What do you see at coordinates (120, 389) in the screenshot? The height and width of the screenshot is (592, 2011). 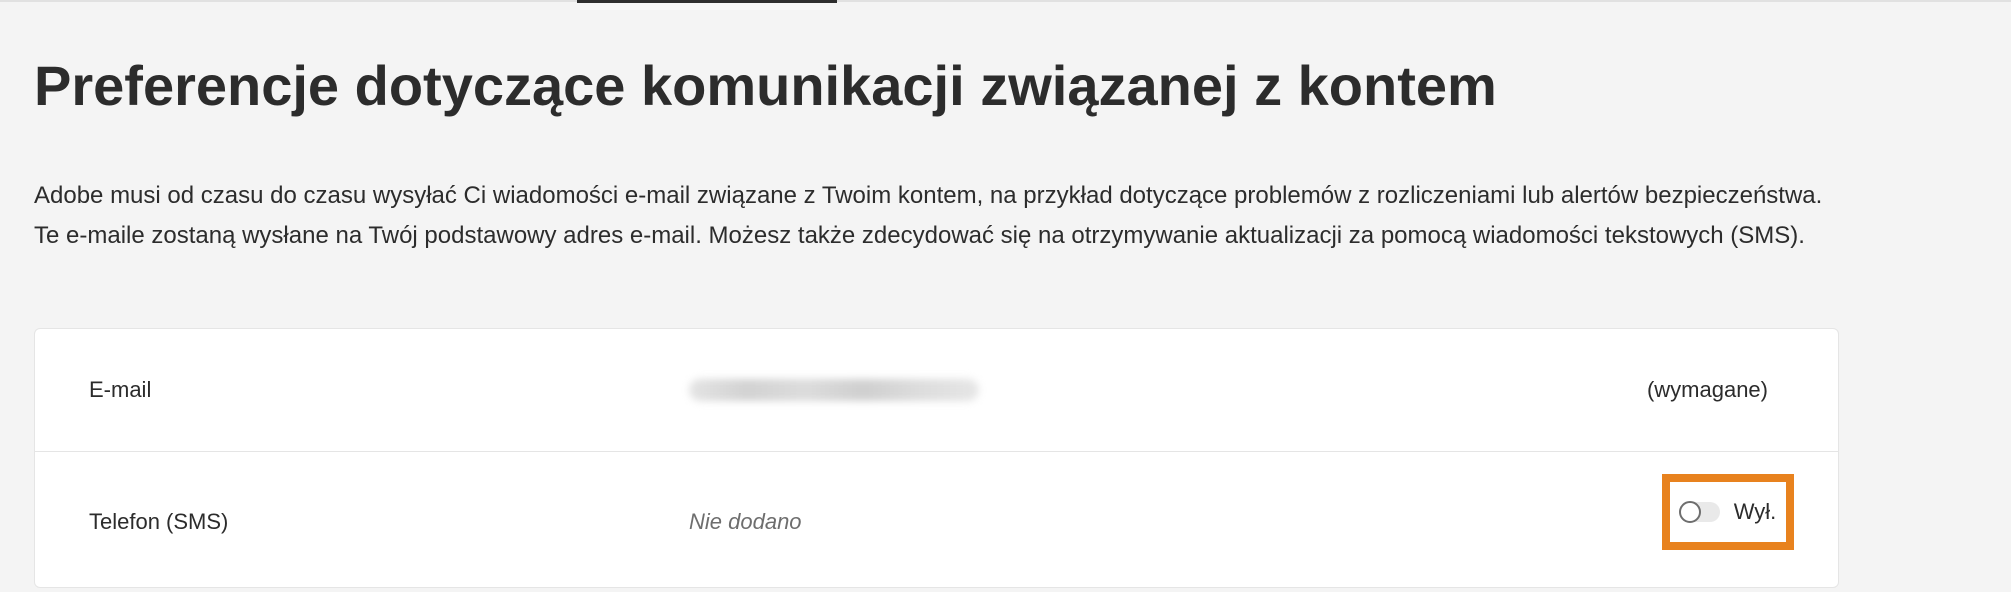 I see `email-label: E-mail` at bounding box center [120, 389].